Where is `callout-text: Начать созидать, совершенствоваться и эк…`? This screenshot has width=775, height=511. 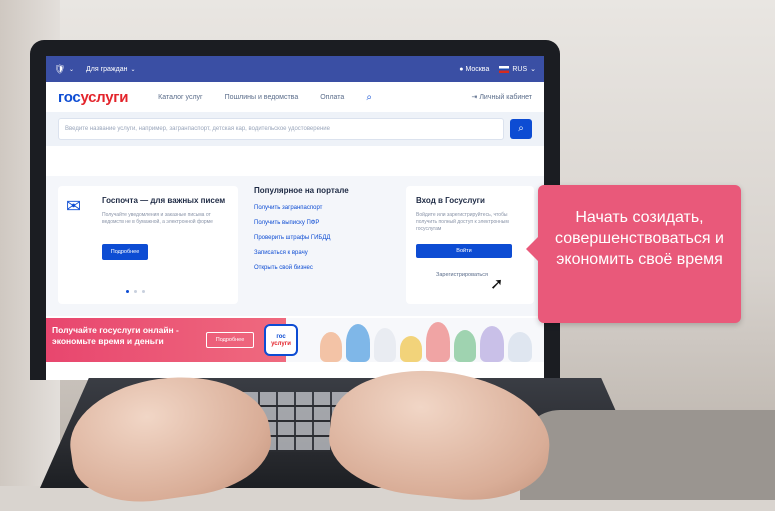
callout-text: Начать созидать, совершенствоваться и эк… is located at coordinates (639, 238).